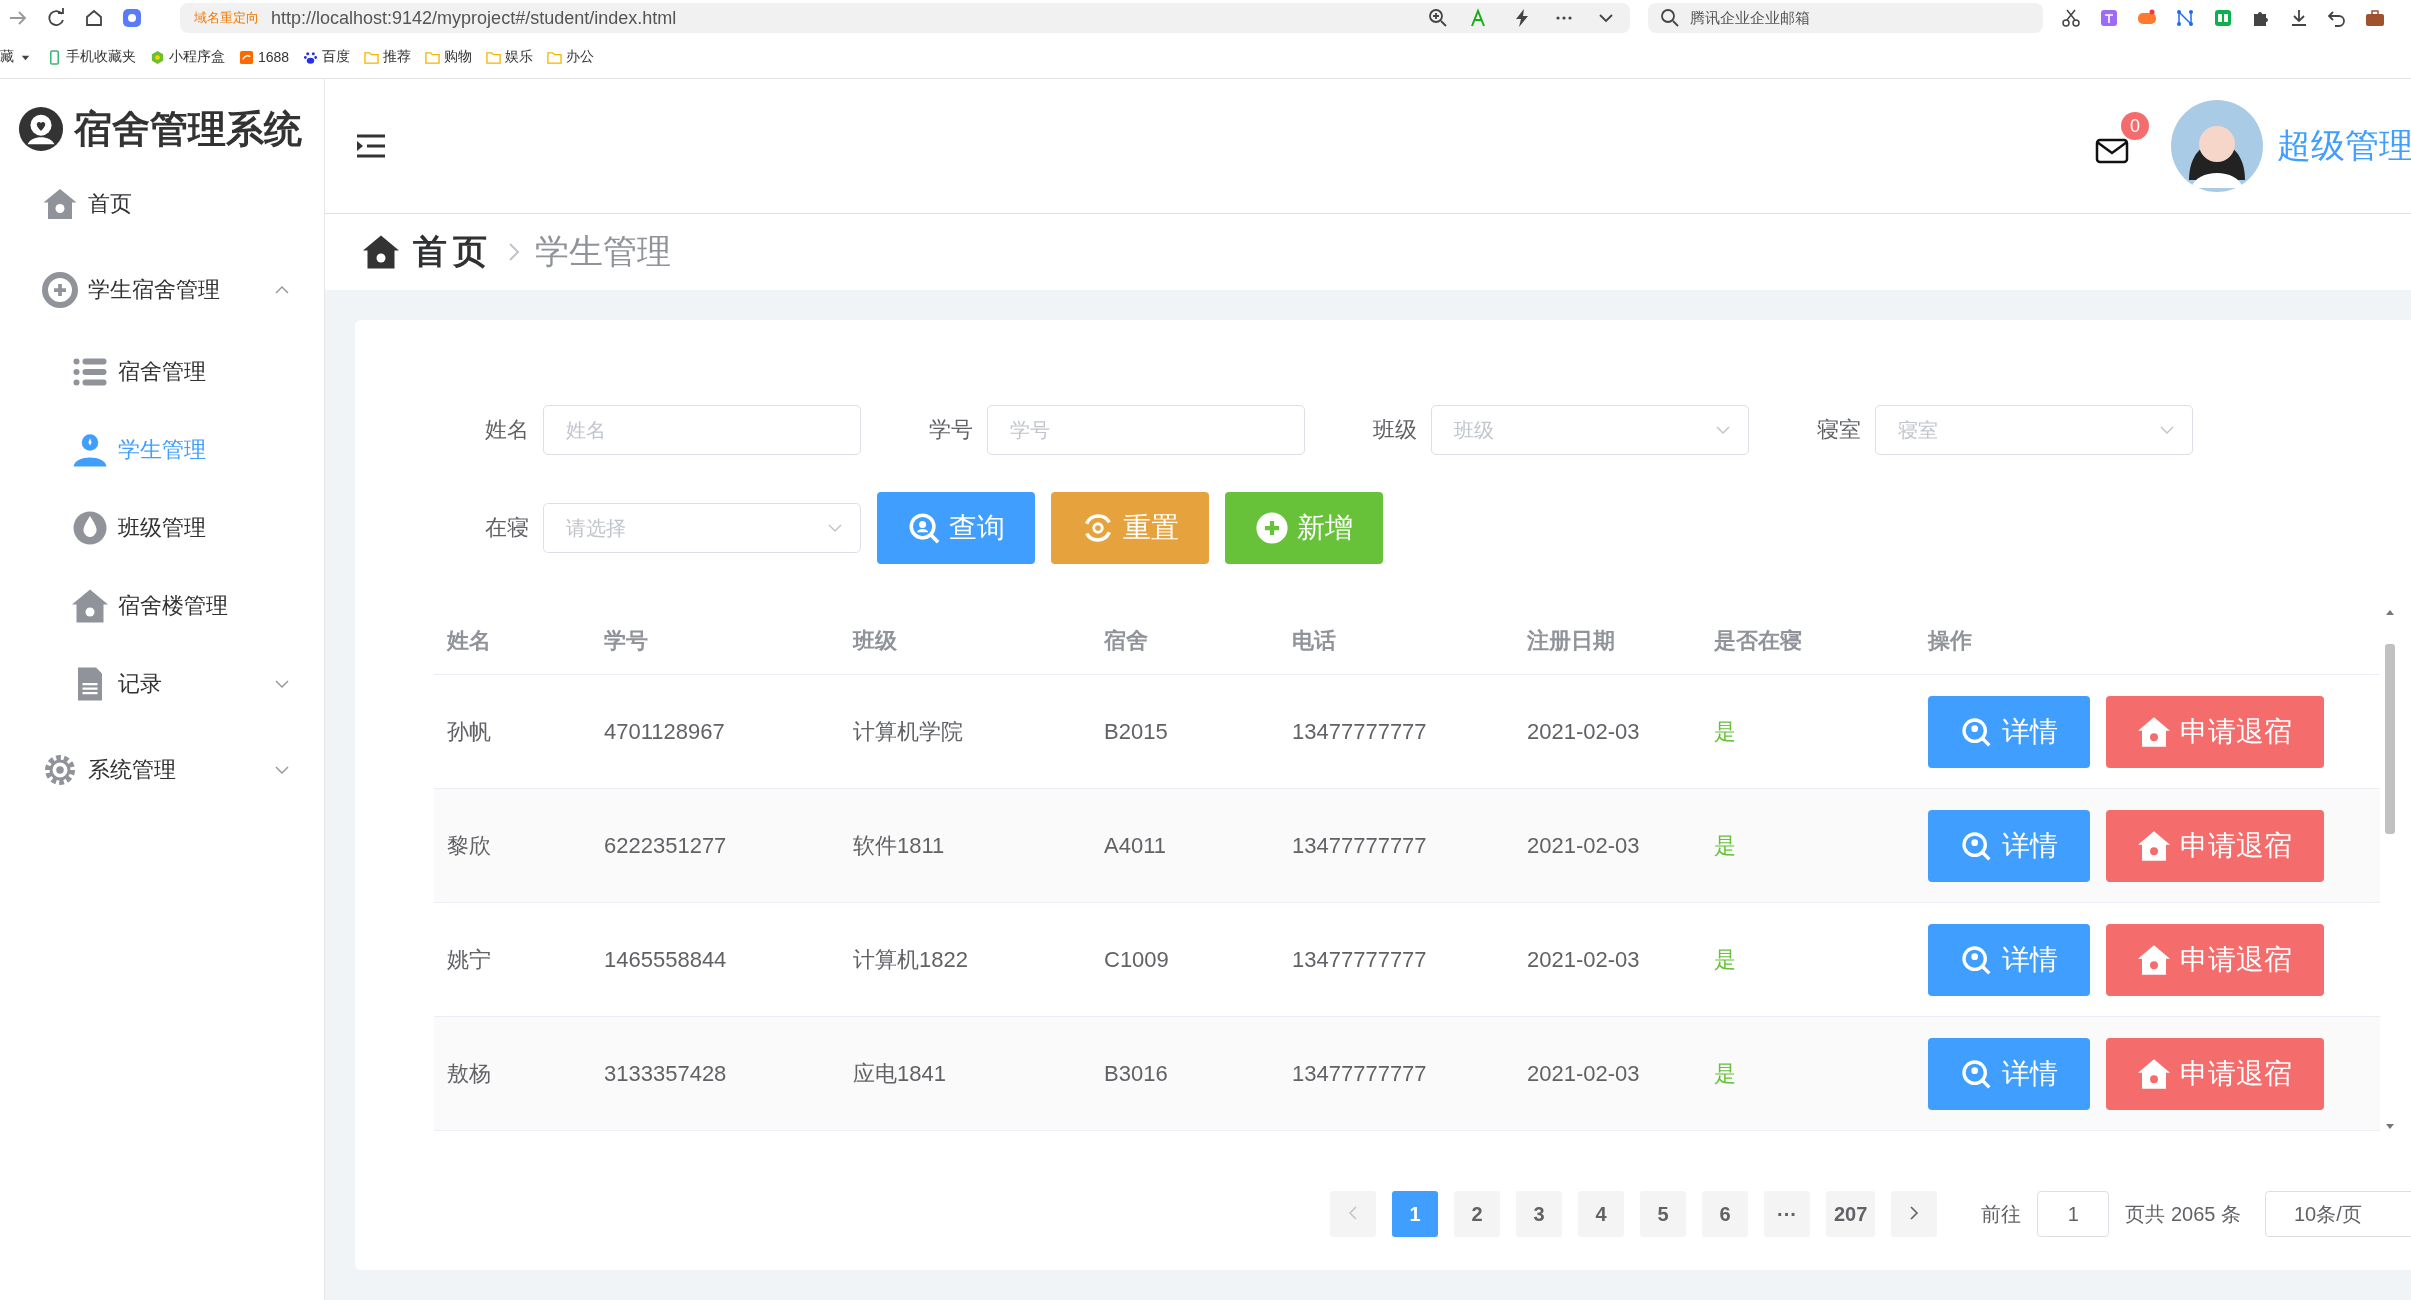 This screenshot has width=2411, height=1300. What do you see at coordinates (2135, 126) in the screenshot?
I see `notification-badge: 0` at bounding box center [2135, 126].